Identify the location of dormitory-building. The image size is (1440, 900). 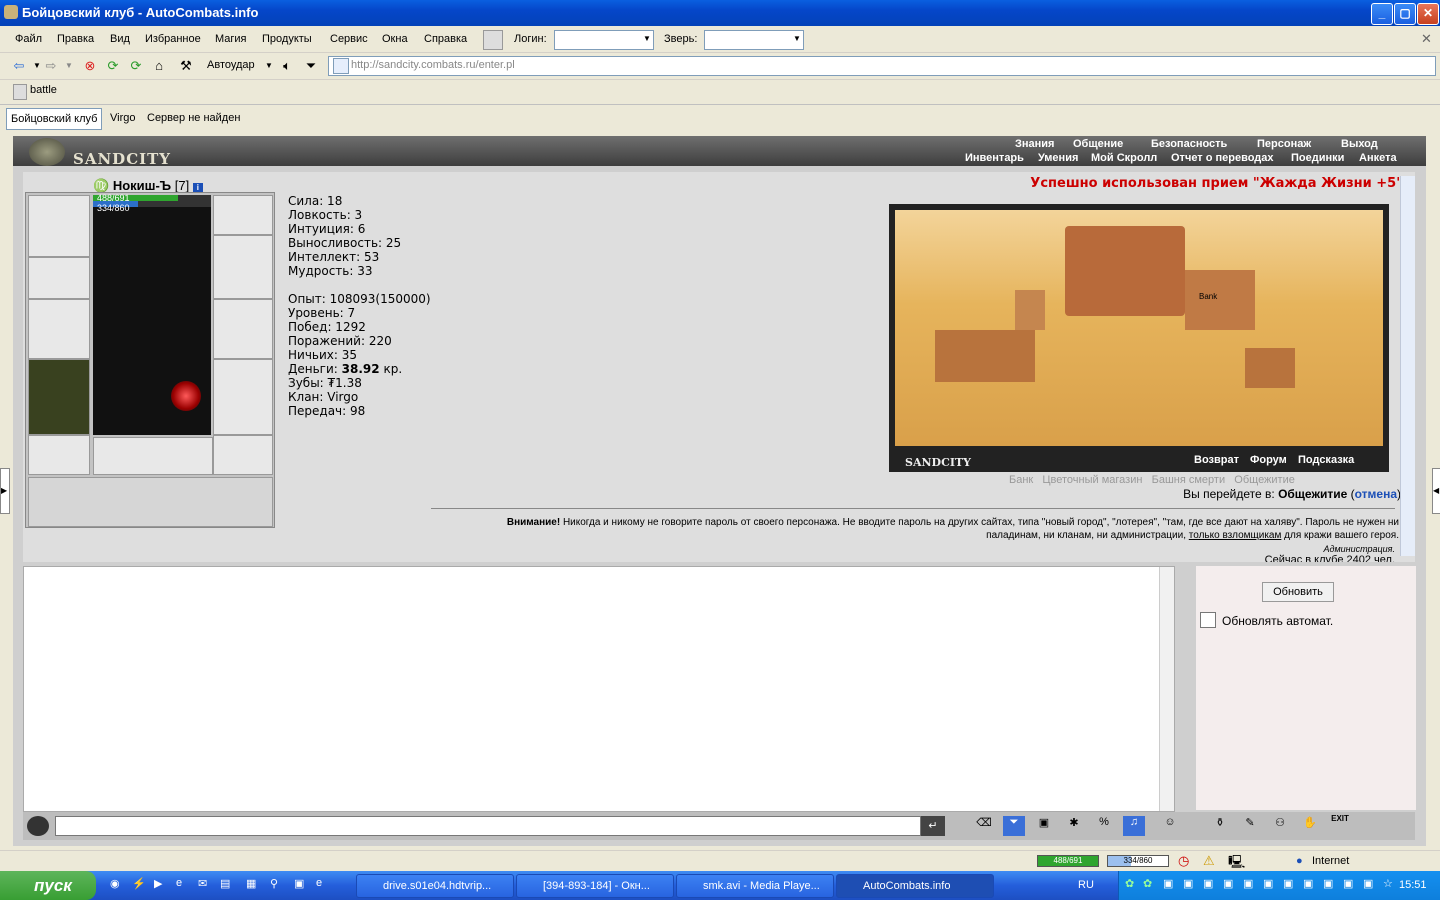
(1270, 368).